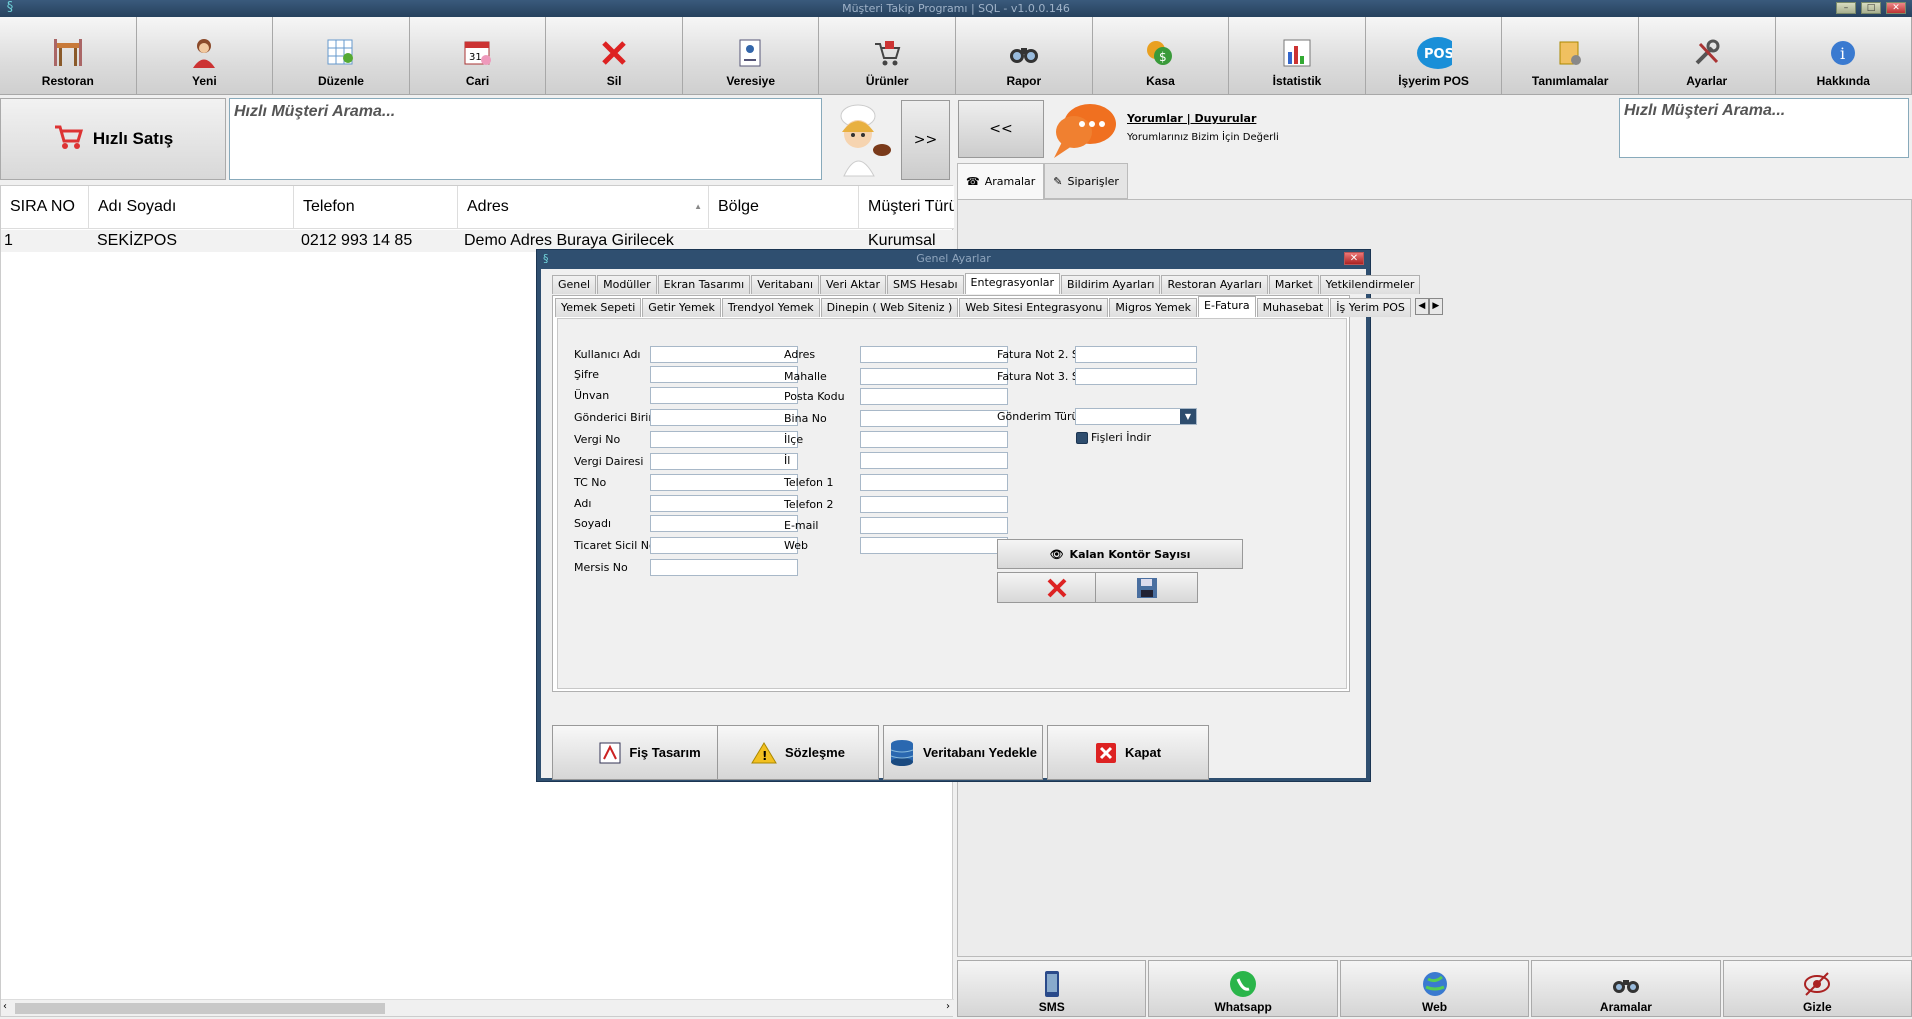 This screenshot has height=1019, width=1912. Describe the element at coordinates (934, 525) in the screenshot. I see `email-field` at that location.